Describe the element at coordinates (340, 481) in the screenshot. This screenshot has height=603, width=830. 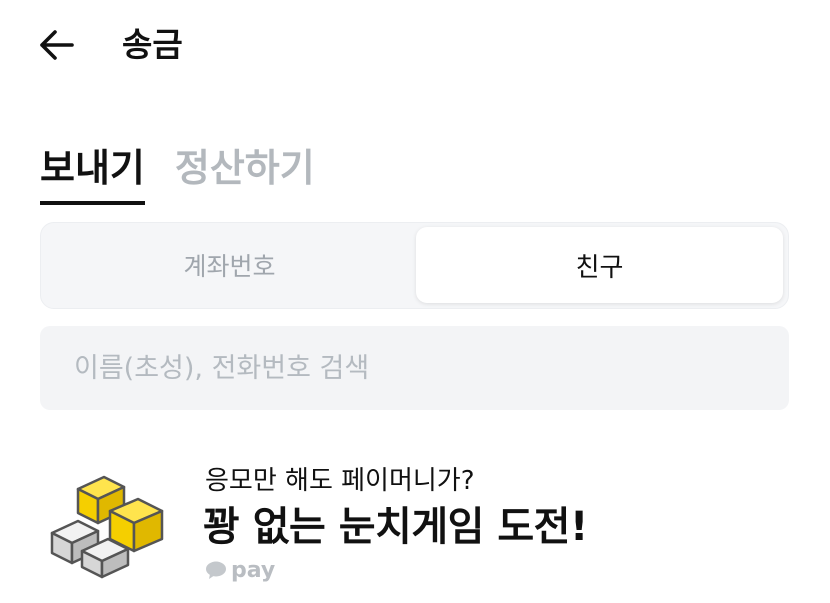
I see `promo-subtitle: 응모만 해도 페이머니가?` at that location.